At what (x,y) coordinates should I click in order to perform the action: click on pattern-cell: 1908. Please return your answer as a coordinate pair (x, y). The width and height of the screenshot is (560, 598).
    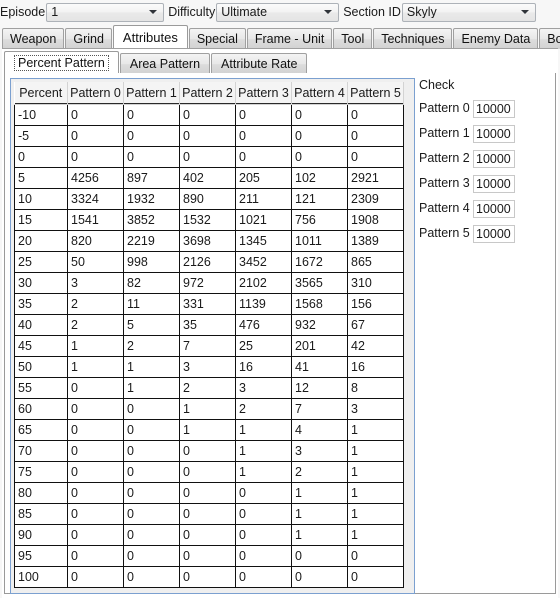
    Looking at the image, I should click on (375, 220).